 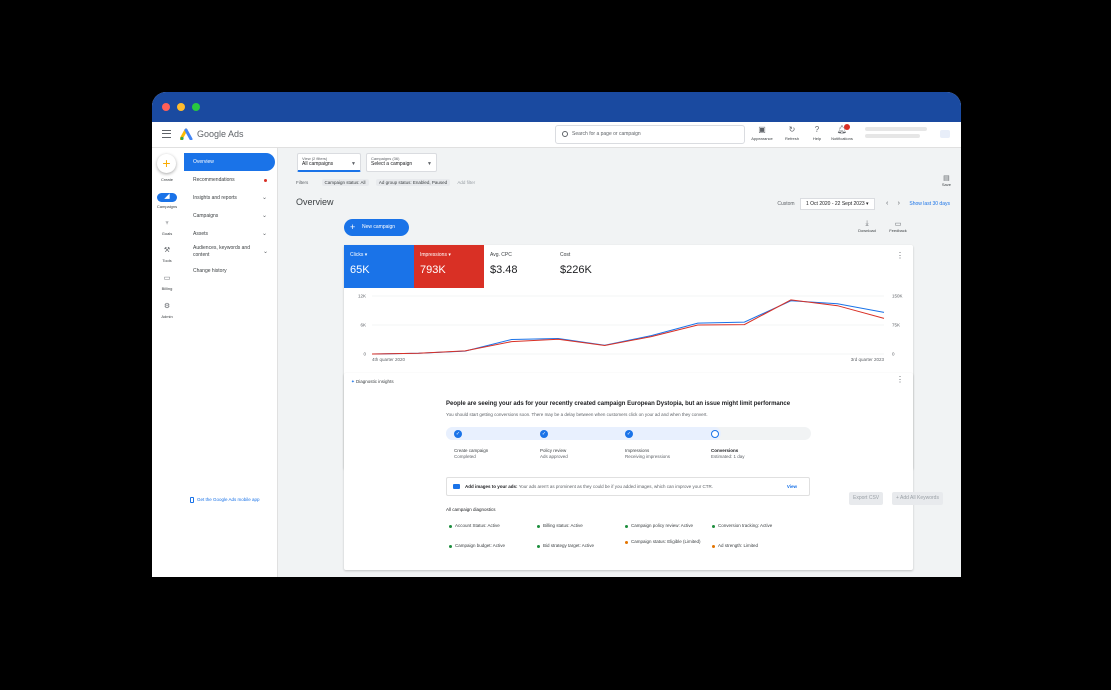 What do you see at coordinates (606, 134) in the screenshot?
I see `search-placeholder: Search for a page or campaign` at bounding box center [606, 134].